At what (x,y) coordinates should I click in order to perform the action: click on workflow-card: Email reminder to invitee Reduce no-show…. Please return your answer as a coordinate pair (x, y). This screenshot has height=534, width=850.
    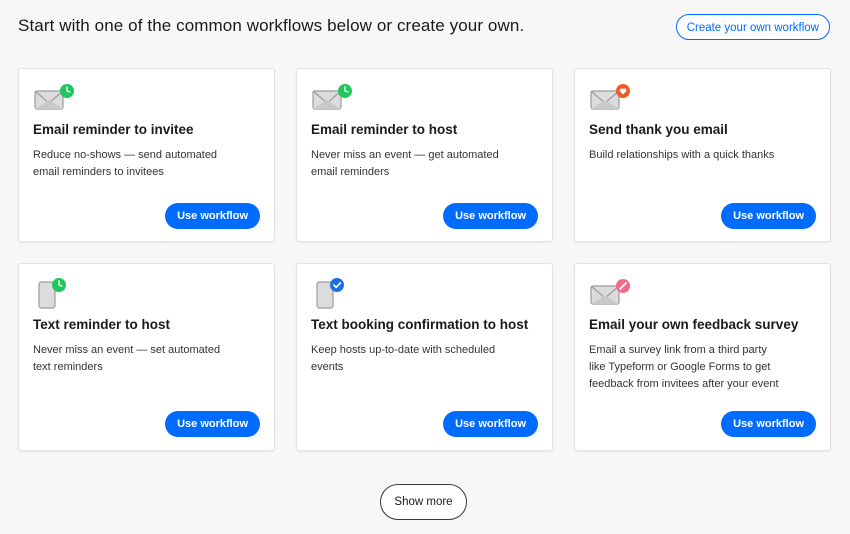
    Looking at the image, I should click on (146, 155).